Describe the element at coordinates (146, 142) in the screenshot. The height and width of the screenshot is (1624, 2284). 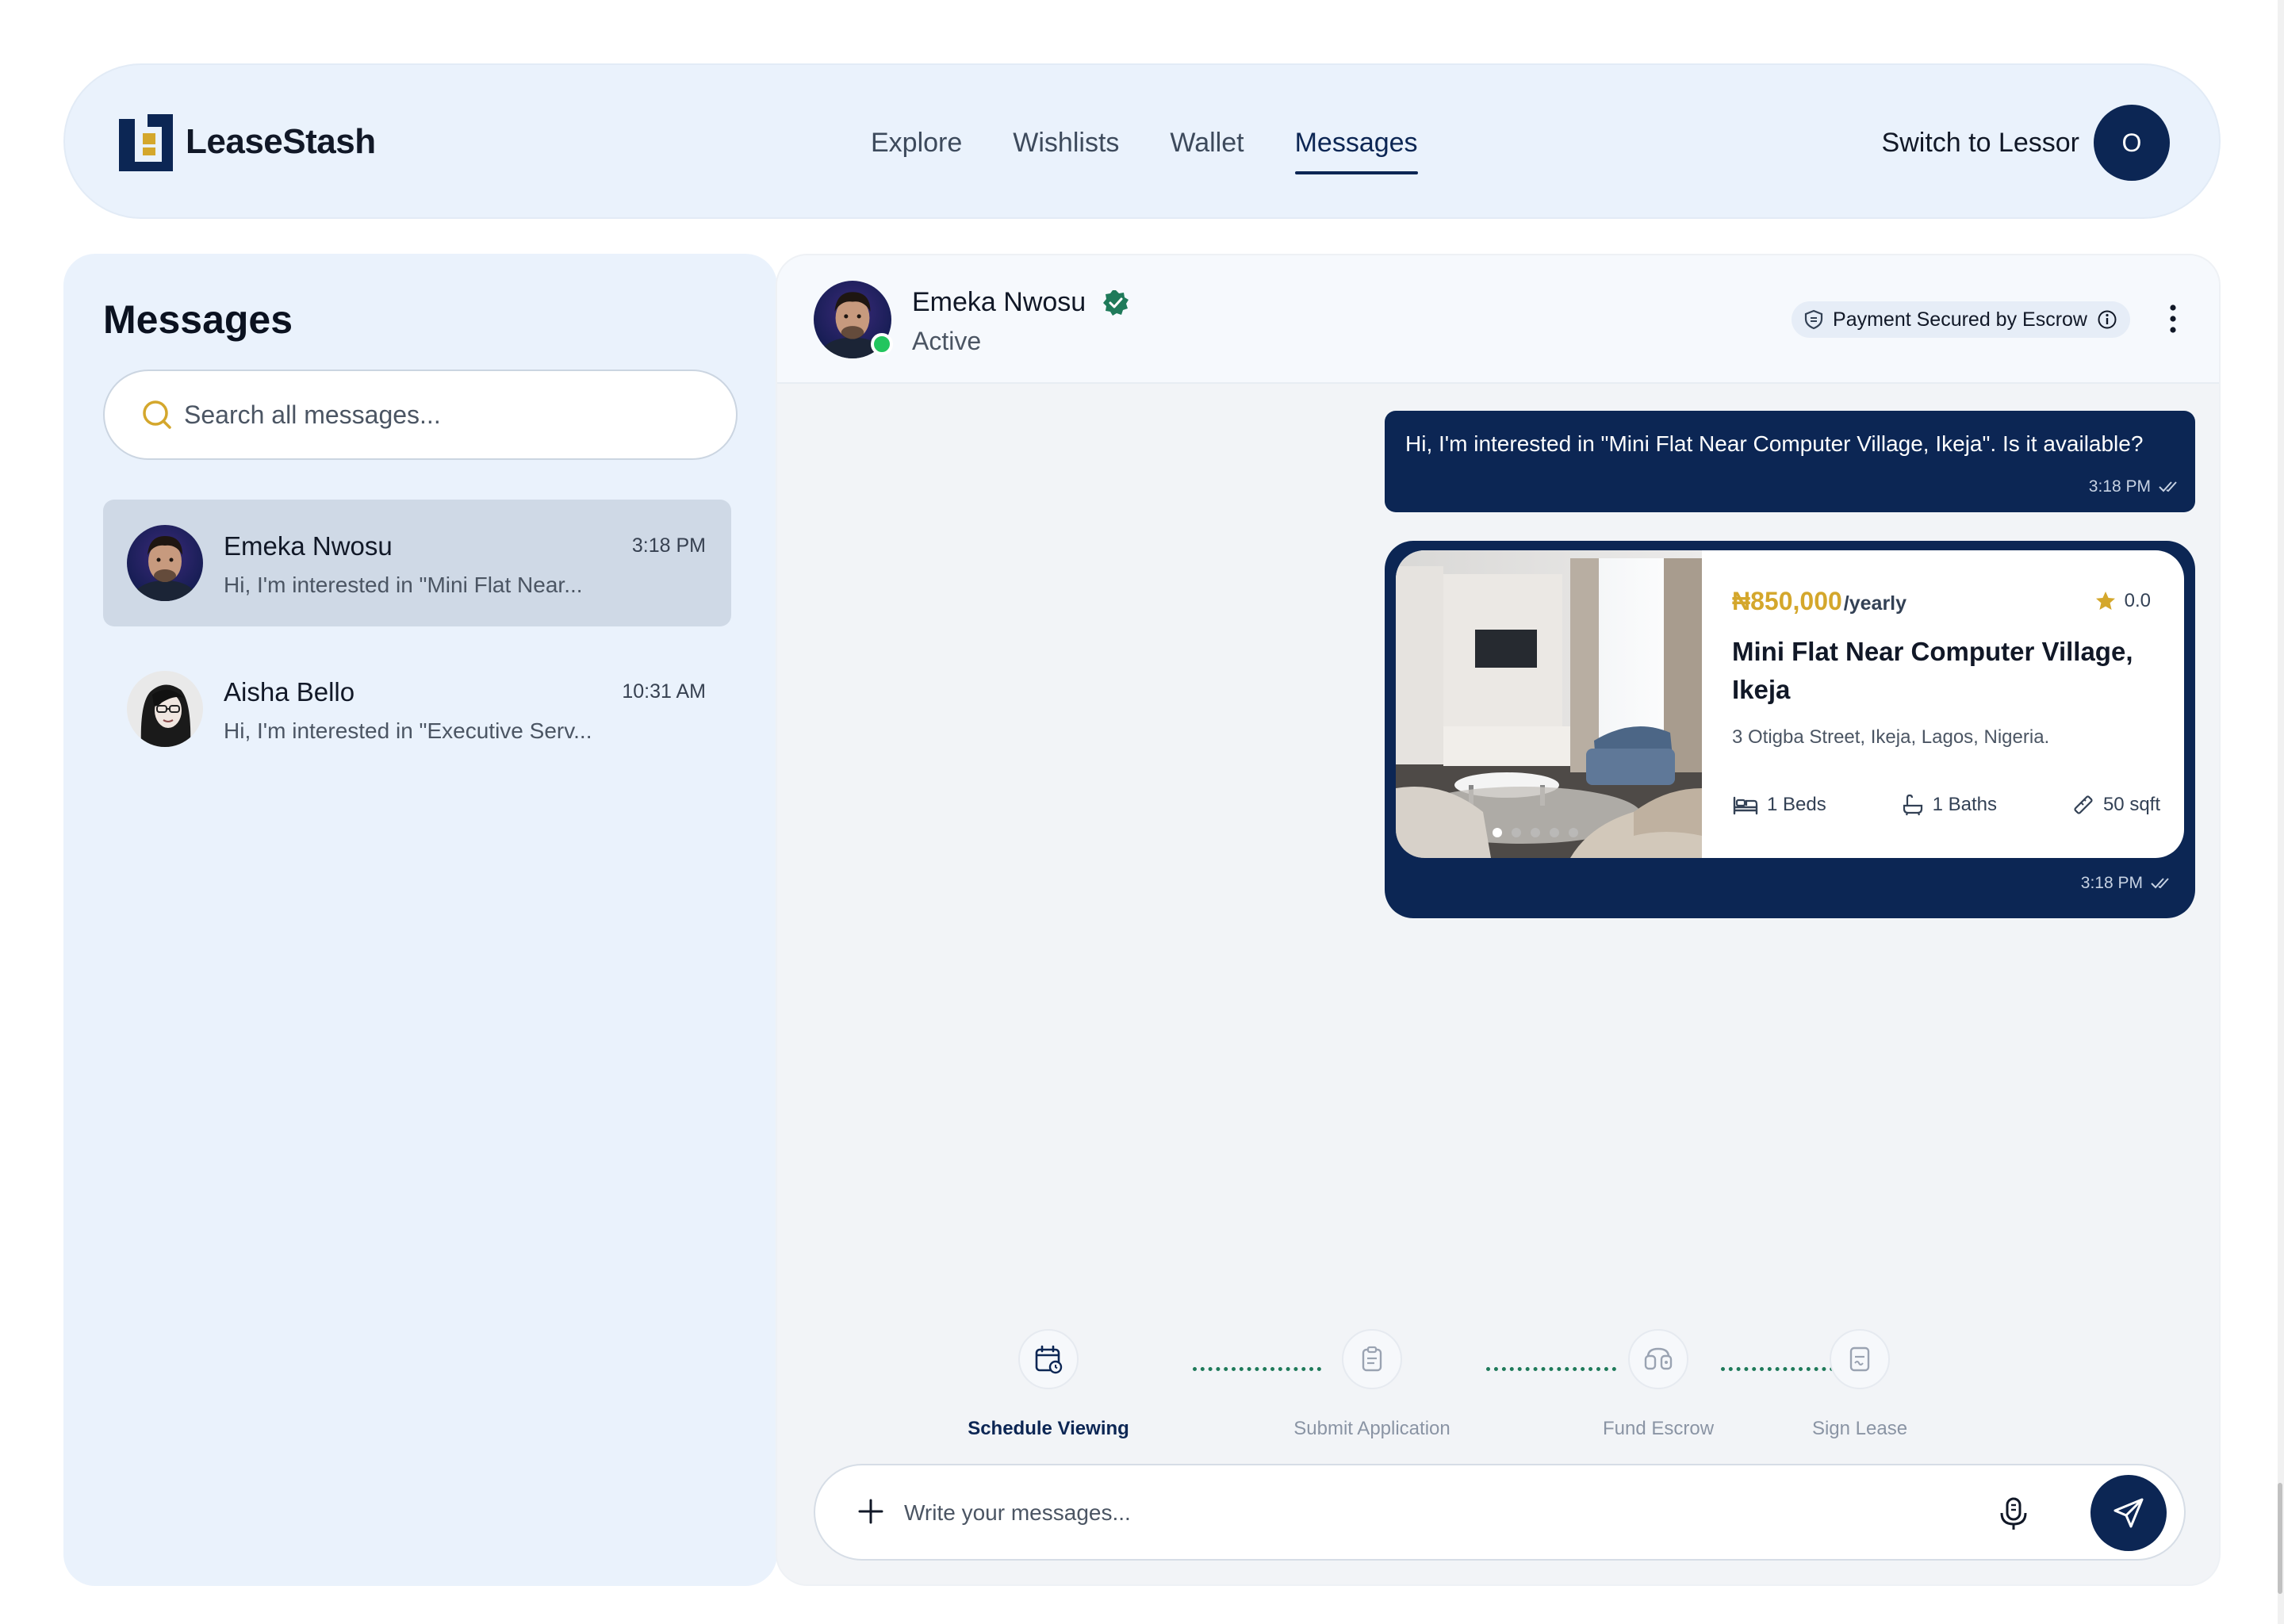
I see `leasestash-logo-icon` at that location.